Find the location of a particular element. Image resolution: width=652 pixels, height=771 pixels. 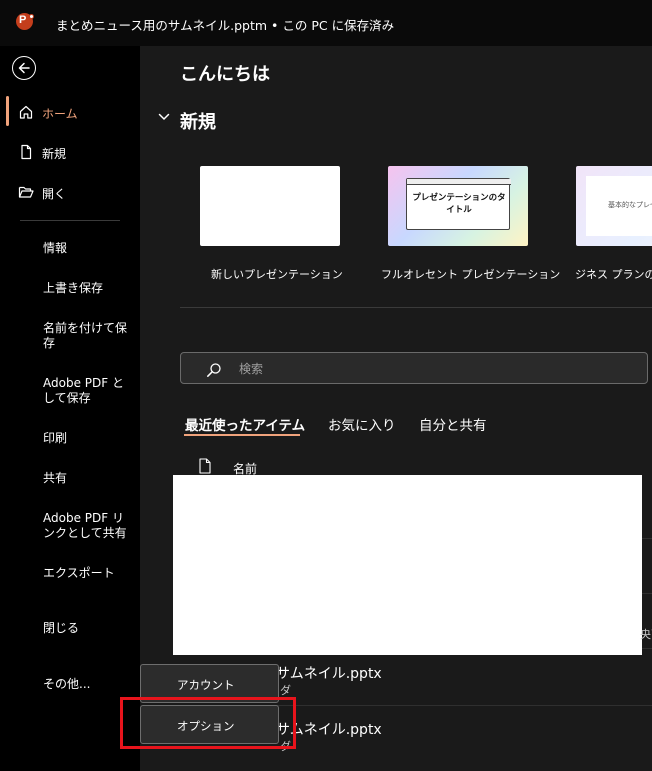

slide-preview-title: 基本的なプレゼ is located at coordinates (630, 205).